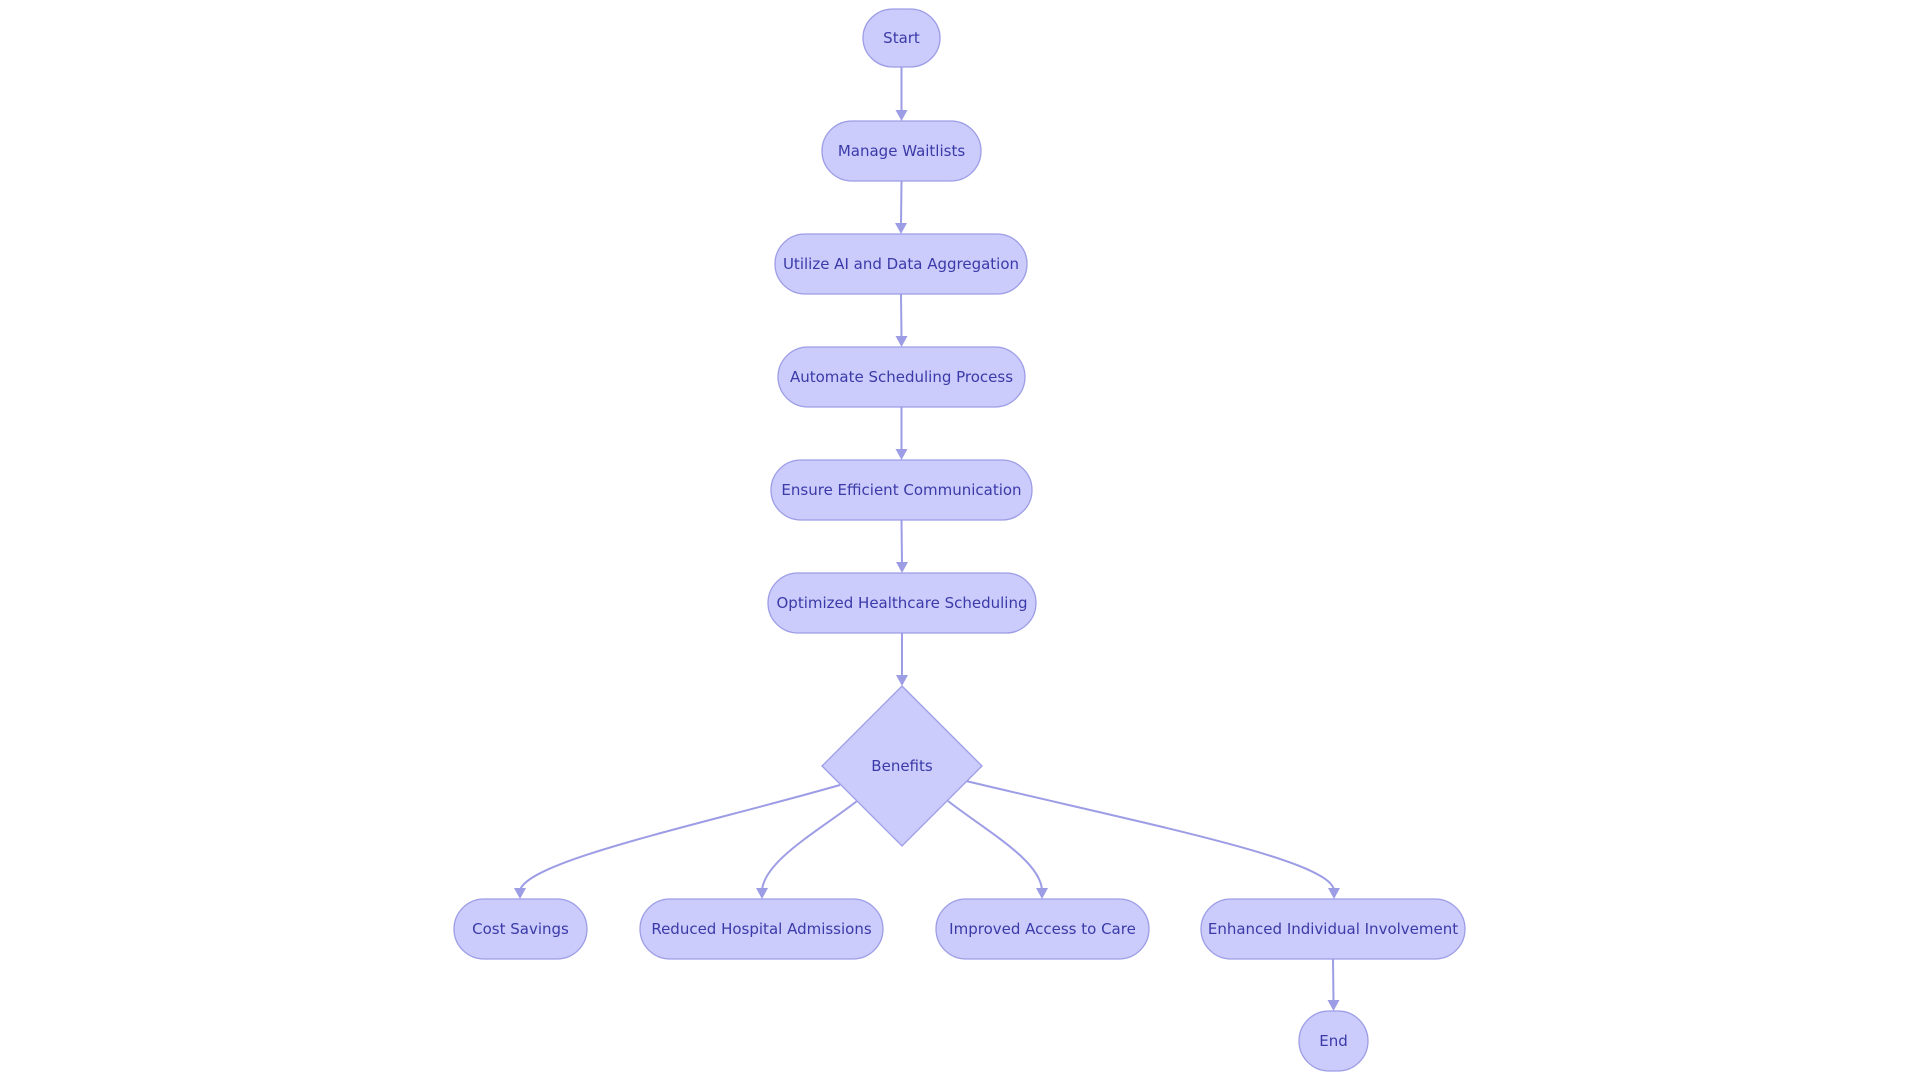 Image resolution: width=1920 pixels, height=1080 pixels. I want to click on node-enhanced: Enhanced Individual Involvement, so click(1333, 929).